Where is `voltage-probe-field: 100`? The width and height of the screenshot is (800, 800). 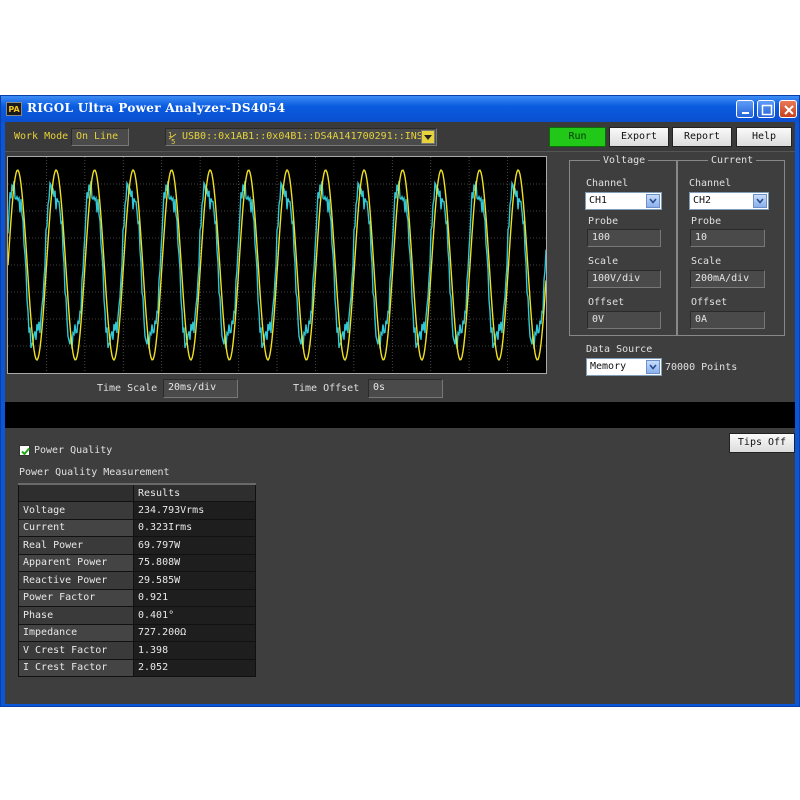 voltage-probe-field: 100 is located at coordinates (624, 238).